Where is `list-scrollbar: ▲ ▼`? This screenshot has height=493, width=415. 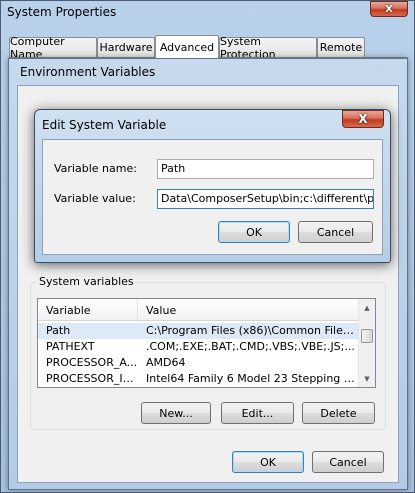
list-scrollbar: ▲ ▼ is located at coordinates (366, 343).